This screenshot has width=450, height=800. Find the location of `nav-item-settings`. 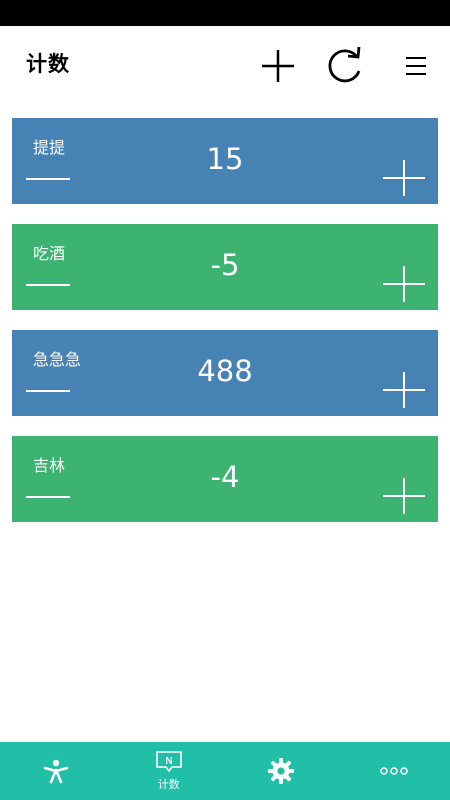

nav-item-settings is located at coordinates (281, 771).